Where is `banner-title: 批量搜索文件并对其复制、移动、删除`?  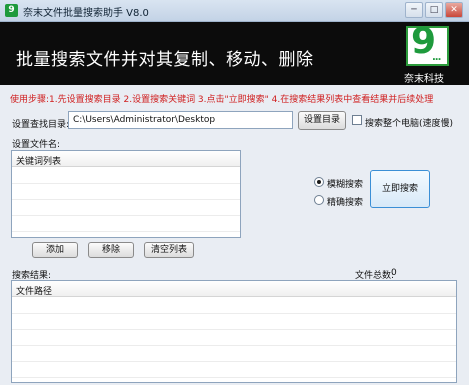
banner-title: 批量搜索文件并对其复制、移动、删除 is located at coordinates (165, 60).